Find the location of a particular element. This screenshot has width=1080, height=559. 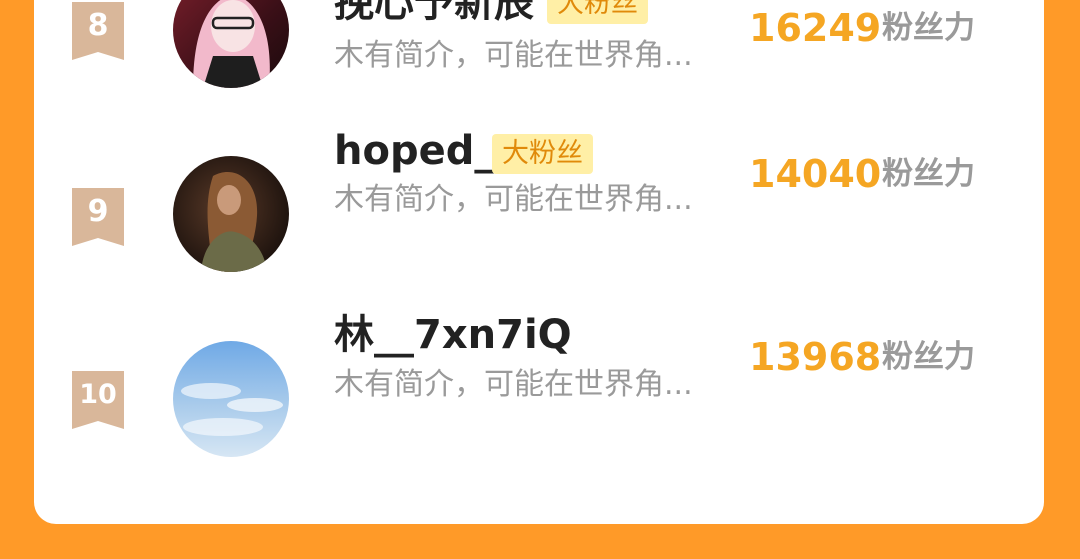

rank-badge: 10 is located at coordinates (98, 401).